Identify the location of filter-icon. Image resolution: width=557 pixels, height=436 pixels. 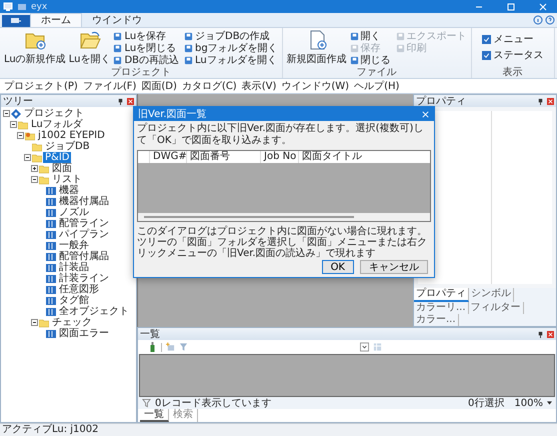
(146, 403).